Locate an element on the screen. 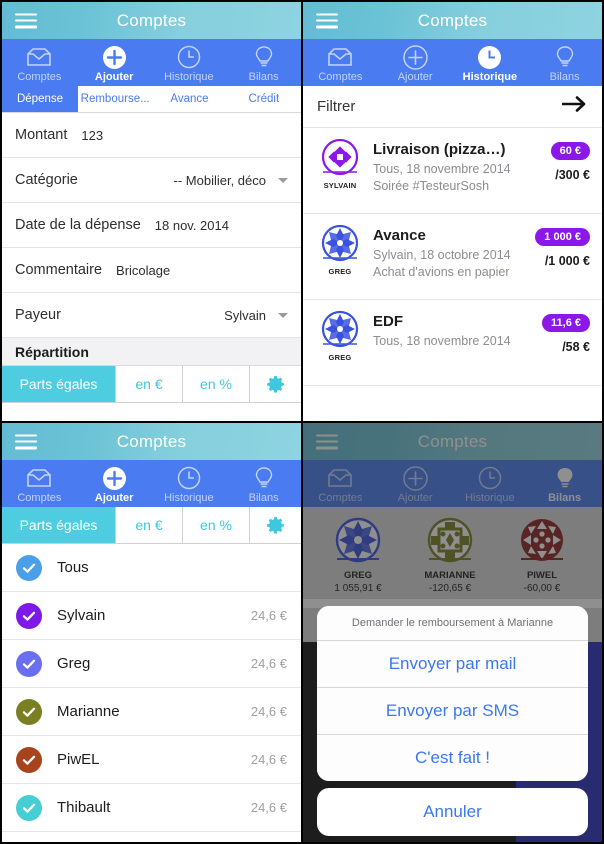  amount-badge: 11,6 € is located at coordinates (566, 323).